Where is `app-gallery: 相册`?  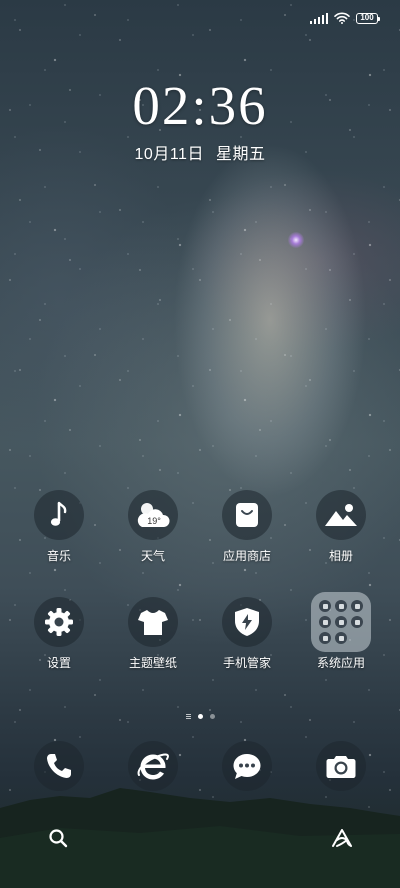
app-gallery: 相册 is located at coordinates (341, 527).